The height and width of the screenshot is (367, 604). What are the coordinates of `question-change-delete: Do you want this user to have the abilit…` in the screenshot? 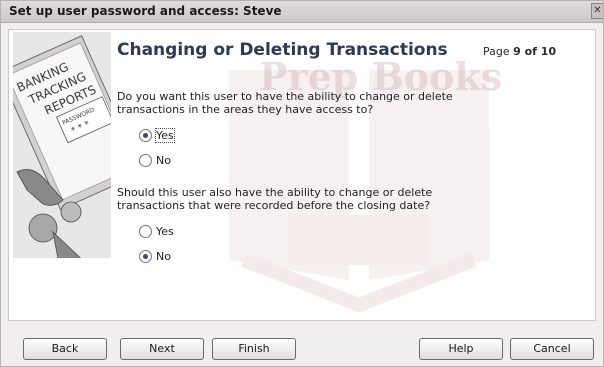 It's located at (285, 103).